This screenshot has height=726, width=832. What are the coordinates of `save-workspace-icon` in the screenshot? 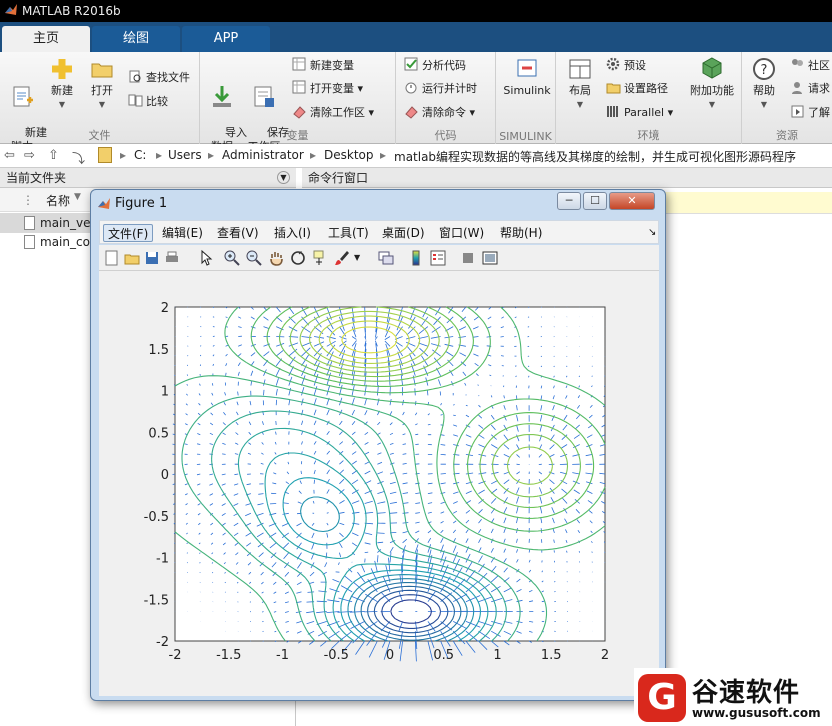 It's located at (264, 96).